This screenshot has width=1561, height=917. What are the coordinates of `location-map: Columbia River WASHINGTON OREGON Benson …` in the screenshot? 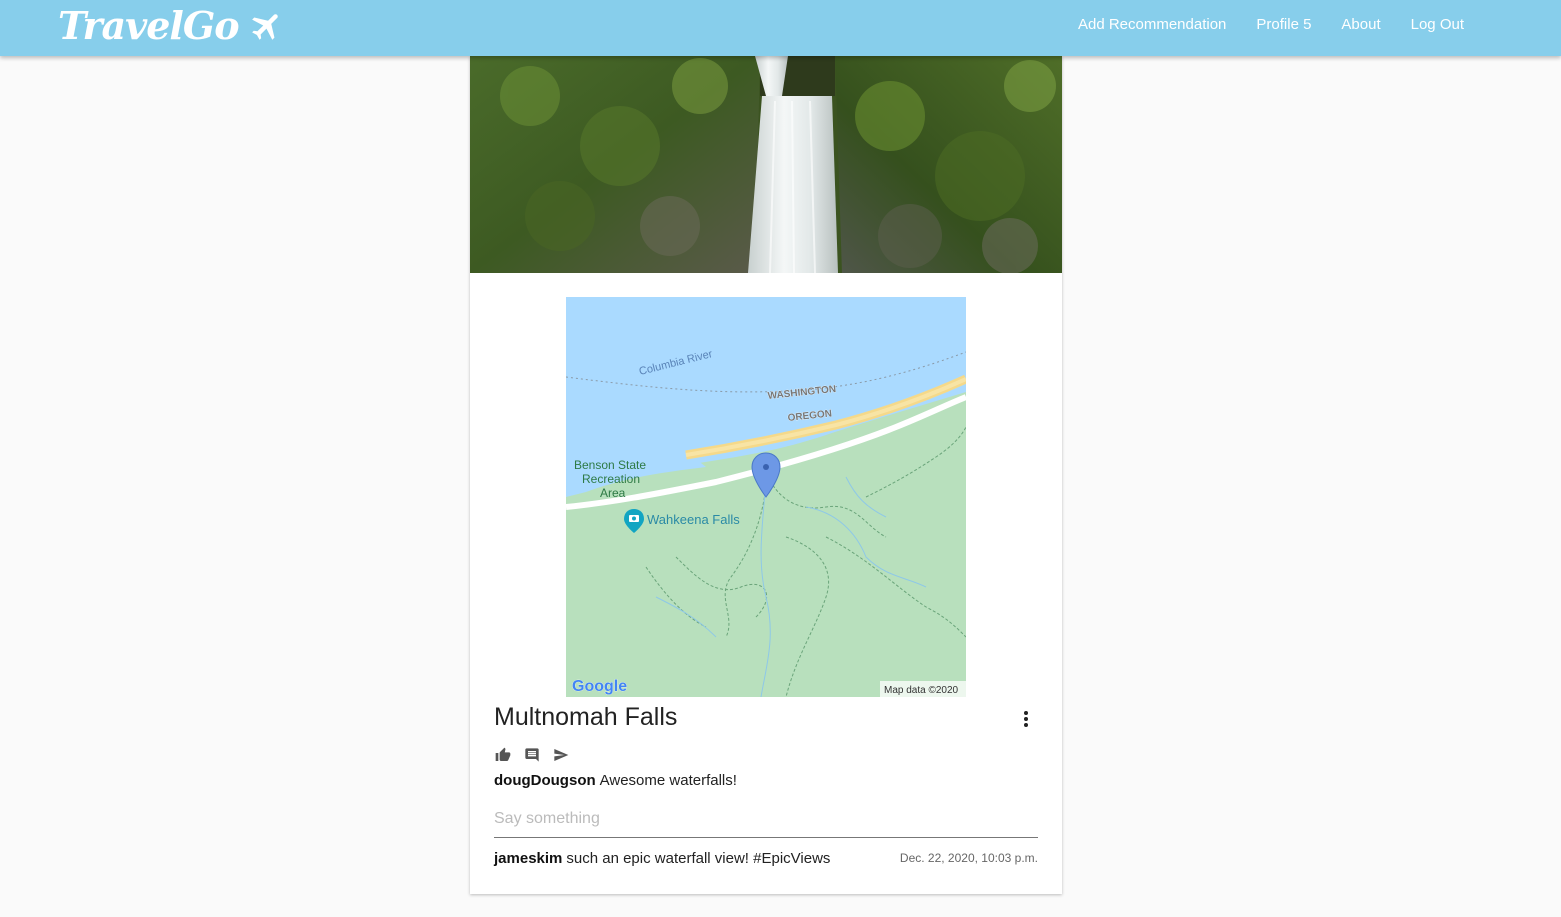 It's located at (766, 497).